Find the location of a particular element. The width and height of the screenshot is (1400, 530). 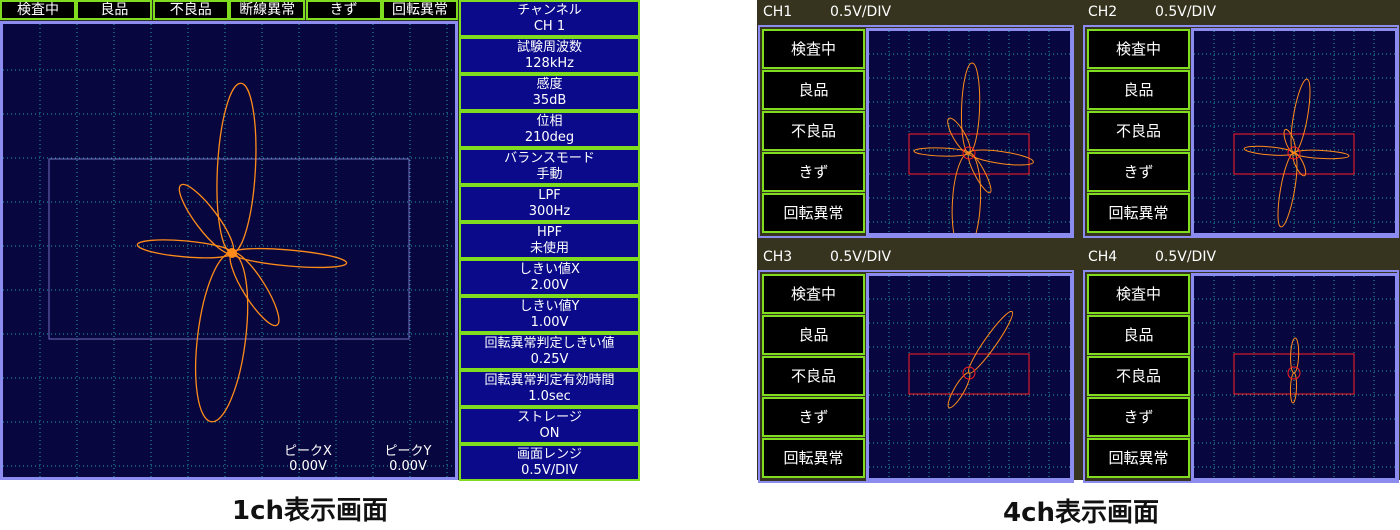

peak-x-value: 0.00V is located at coordinates (308, 466).